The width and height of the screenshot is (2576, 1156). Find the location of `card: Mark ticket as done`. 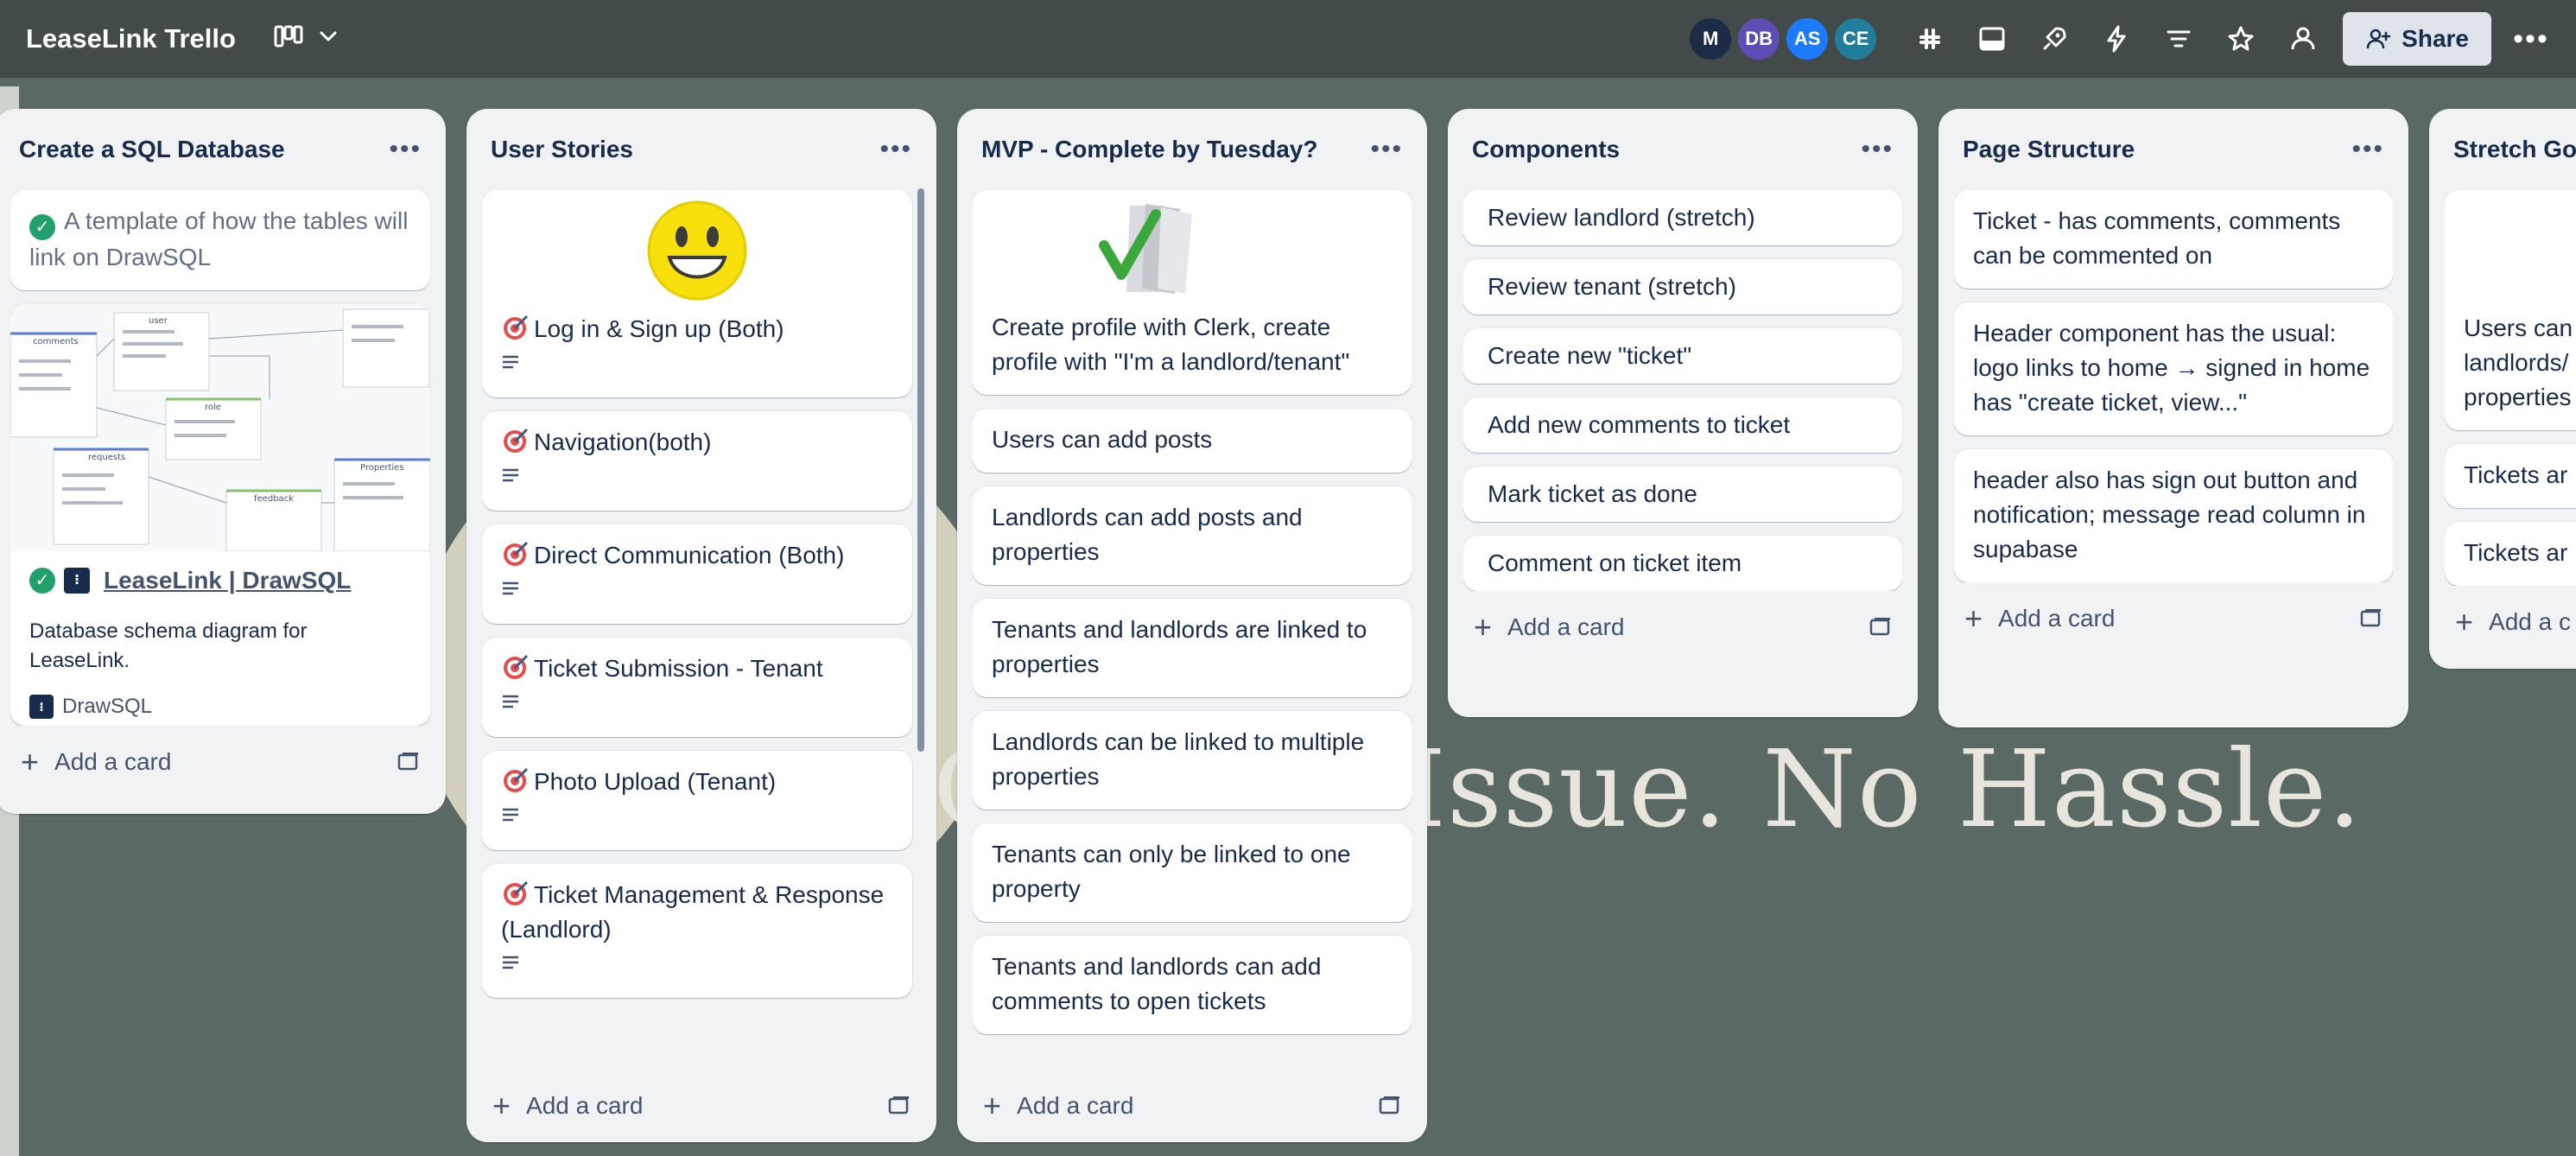

card: Mark ticket as done is located at coordinates (1682, 494).